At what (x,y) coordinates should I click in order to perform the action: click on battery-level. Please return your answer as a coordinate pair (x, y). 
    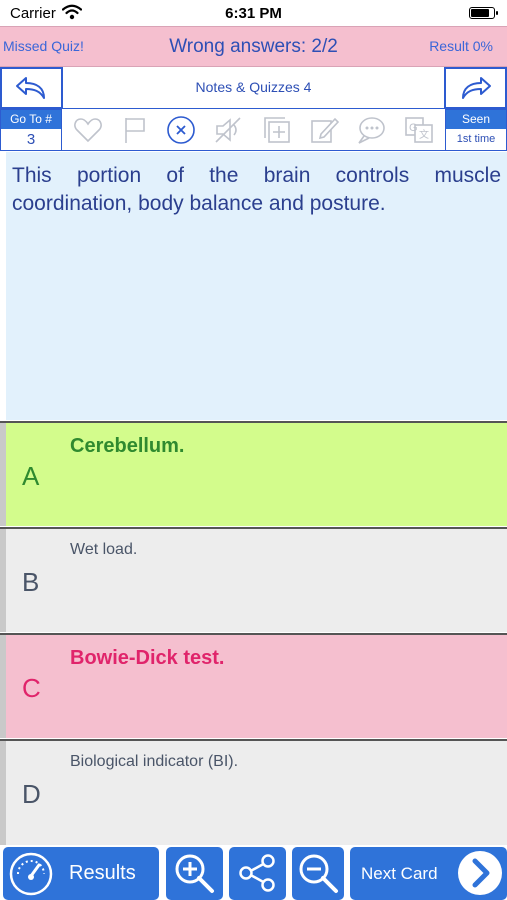
    Looking at the image, I should click on (480, 13).